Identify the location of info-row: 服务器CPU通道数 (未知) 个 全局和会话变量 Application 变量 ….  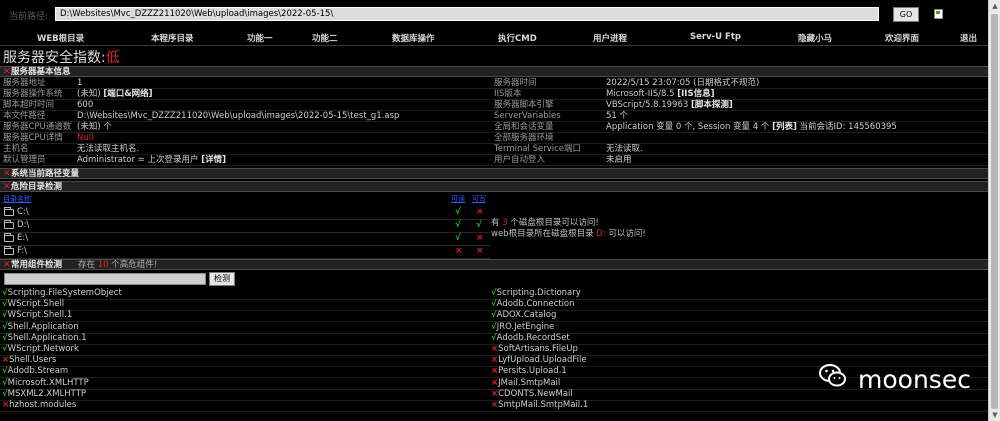
(494, 127).